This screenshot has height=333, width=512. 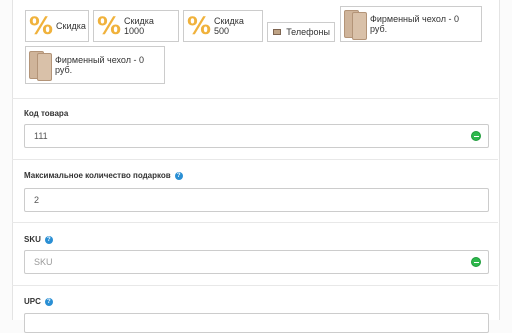 I want to click on upc-label: UPC ?, so click(x=38, y=301).